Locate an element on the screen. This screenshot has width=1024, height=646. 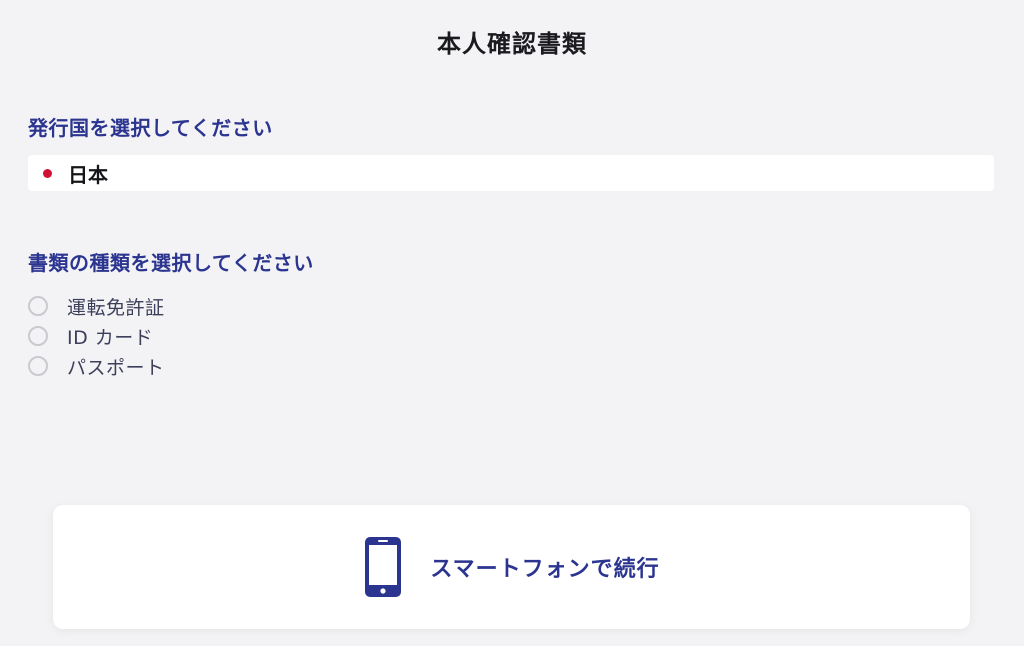
radio-label: ID カード is located at coordinates (110, 337).